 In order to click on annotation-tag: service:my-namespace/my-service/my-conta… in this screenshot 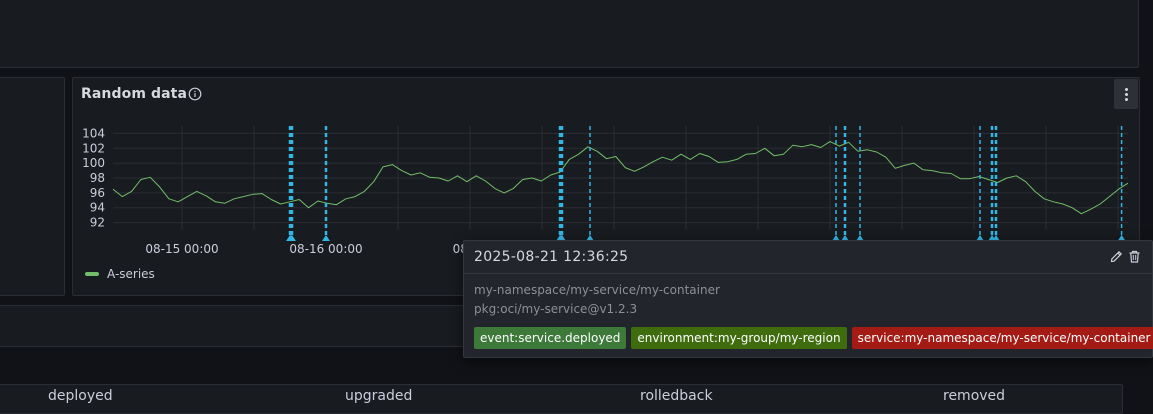, I will do `click(1002, 338)`.